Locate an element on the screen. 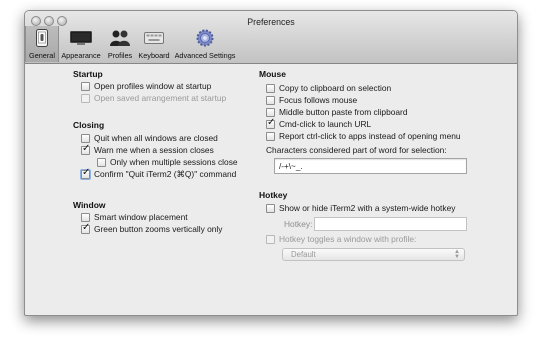 The image size is (540, 349). tab-advanced-settings: Advanced Settings is located at coordinates (205, 44).